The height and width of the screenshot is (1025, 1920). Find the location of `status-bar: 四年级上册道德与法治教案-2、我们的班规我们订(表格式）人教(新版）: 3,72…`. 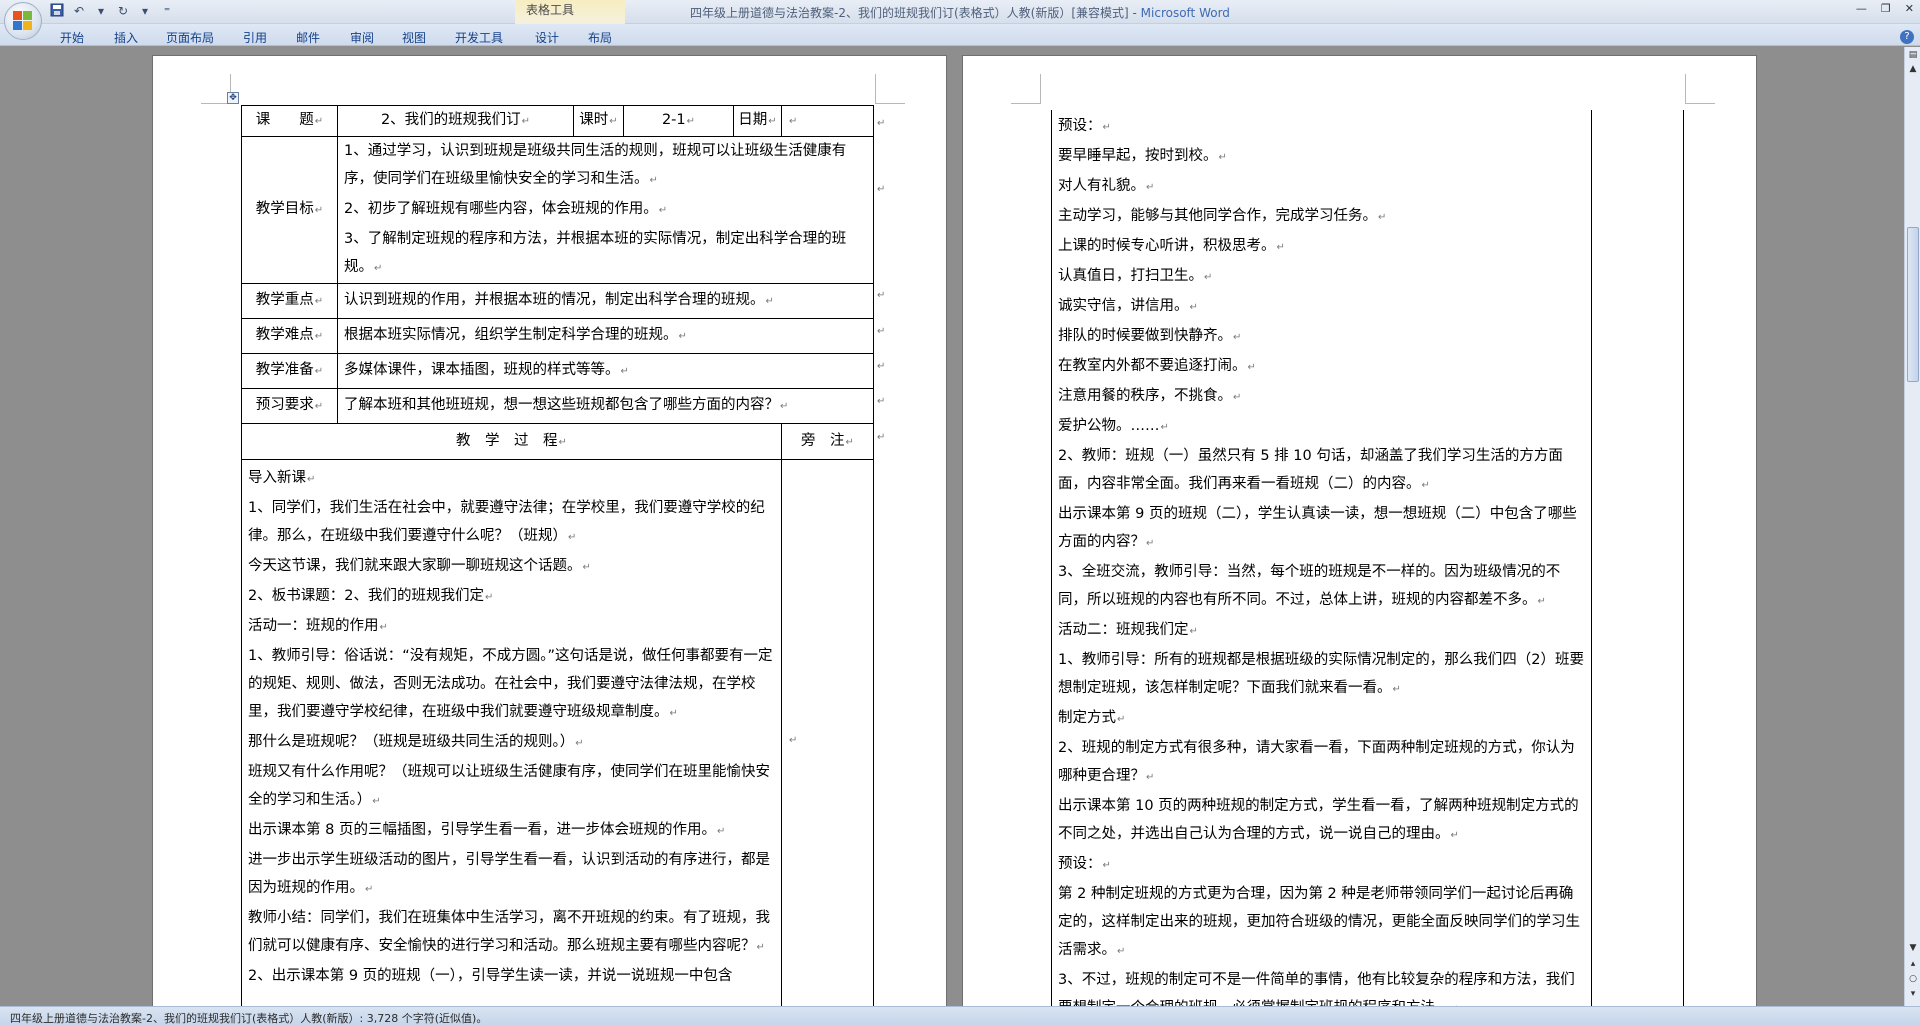

status-bar: 四年级上册道德与法治教案-2、我们的班规我们订(表格式）人教(新版）: 3,72… is located at coordinates (960, 1015).